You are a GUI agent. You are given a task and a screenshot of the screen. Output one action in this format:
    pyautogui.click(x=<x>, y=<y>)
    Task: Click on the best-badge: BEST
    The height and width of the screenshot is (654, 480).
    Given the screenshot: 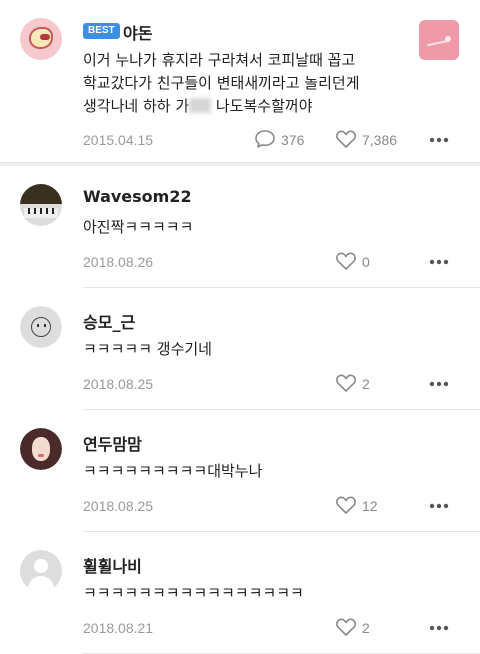 What is the action you would take?
    pyautogui.click(x=101, y=31)
    